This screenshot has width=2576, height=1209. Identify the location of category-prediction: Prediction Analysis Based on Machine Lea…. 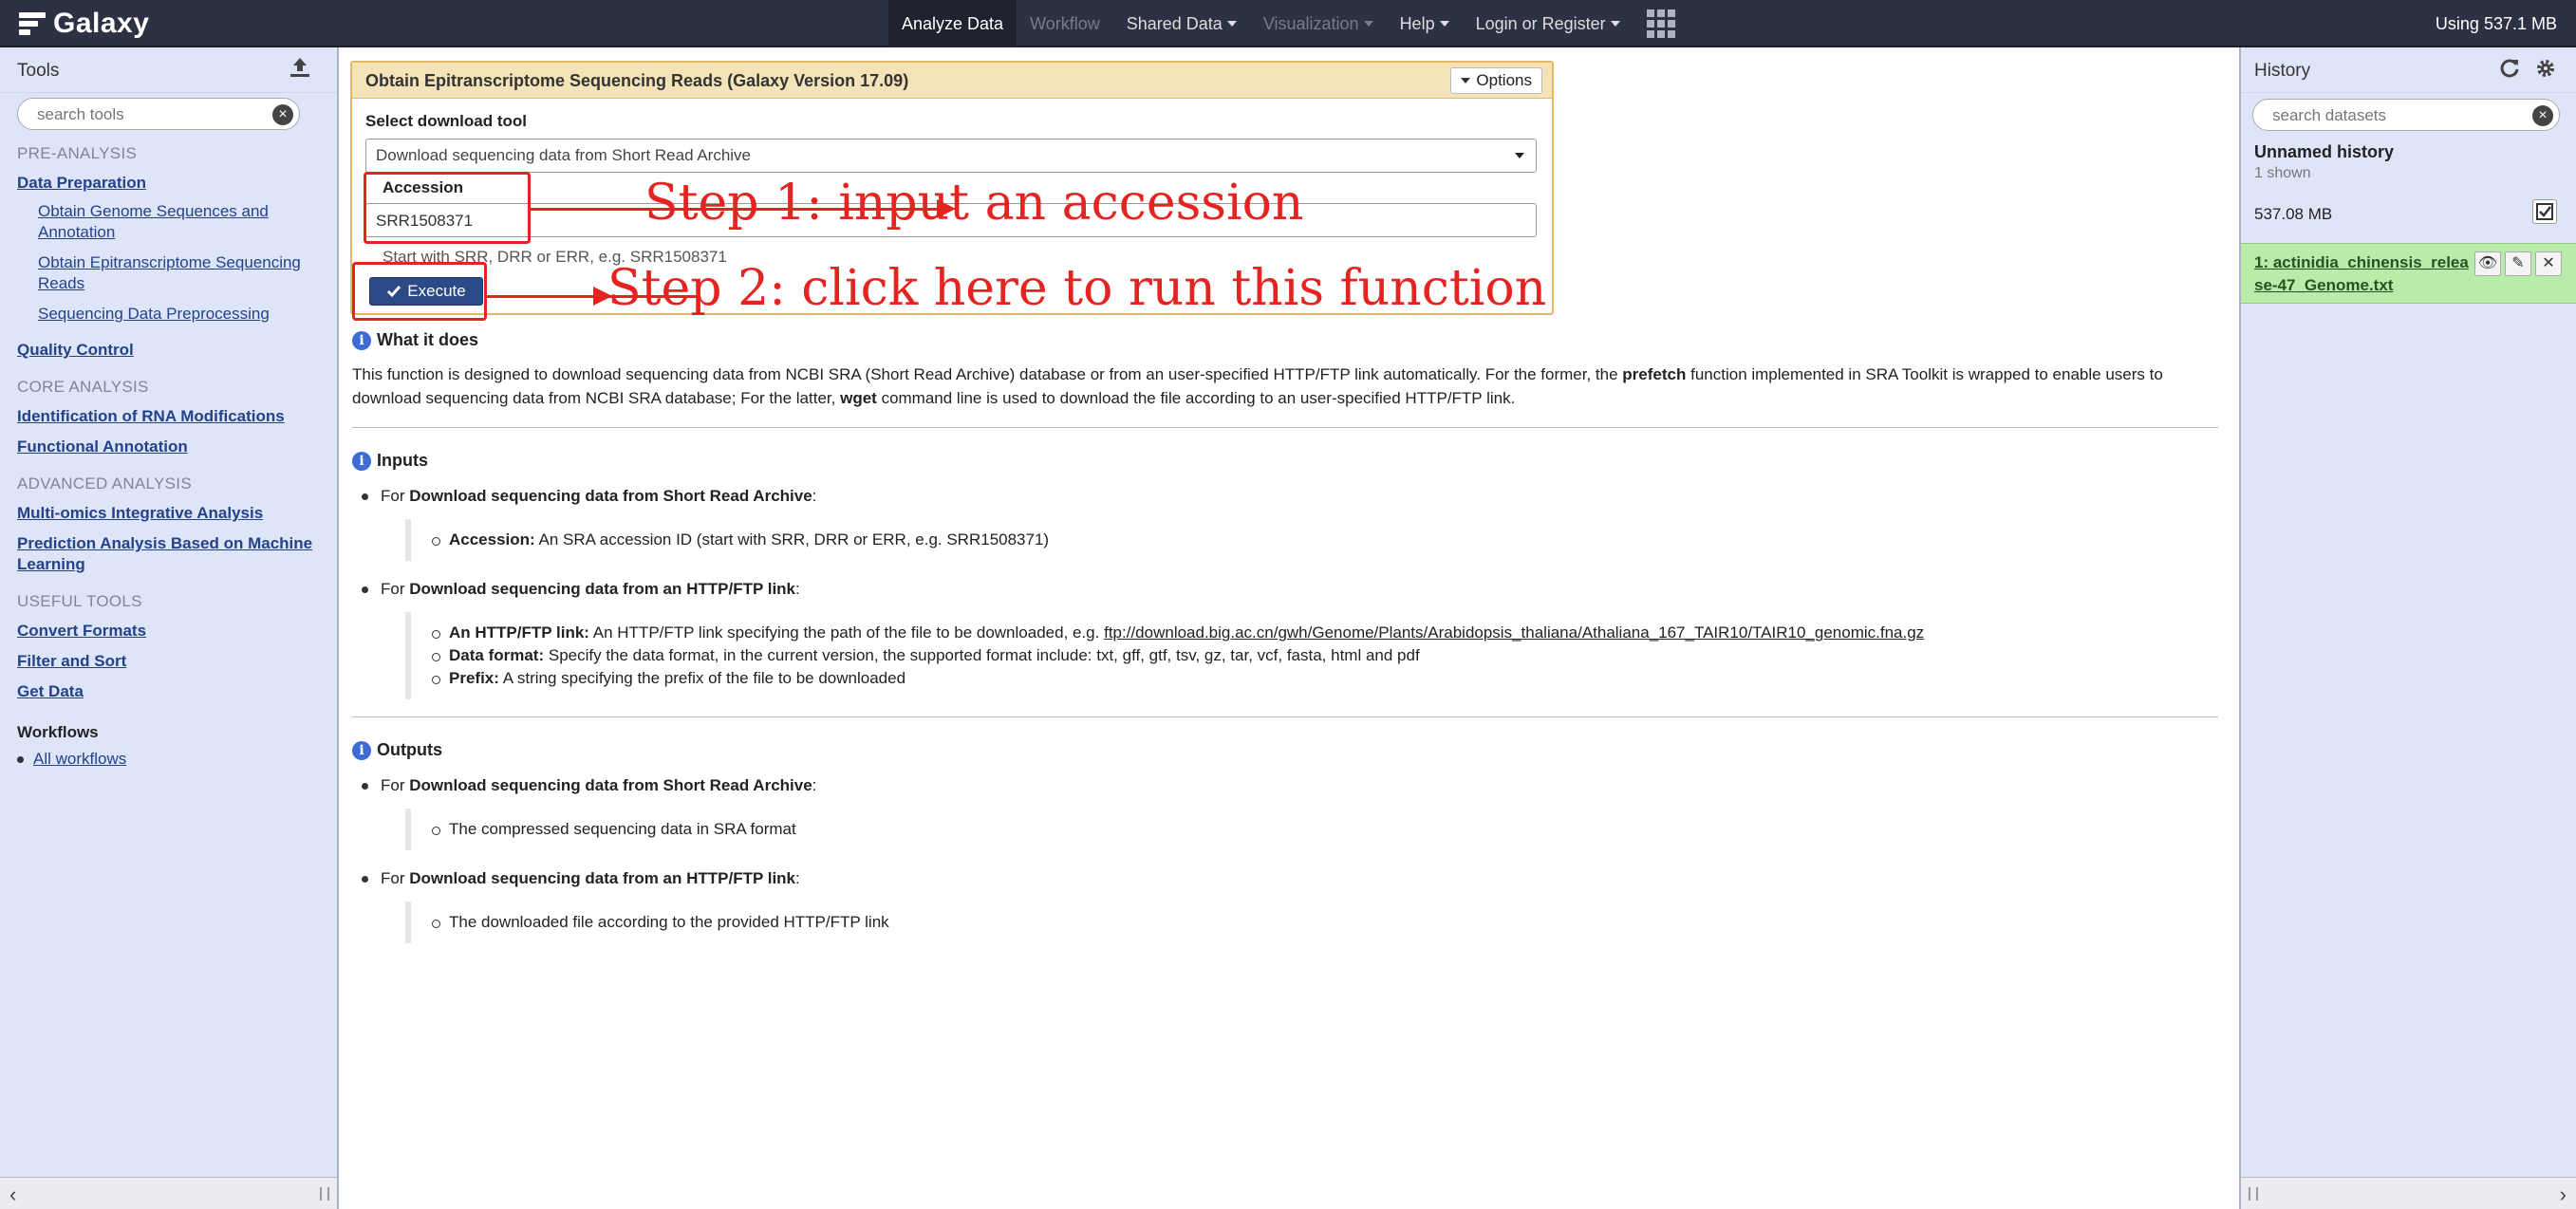
(169, 554).